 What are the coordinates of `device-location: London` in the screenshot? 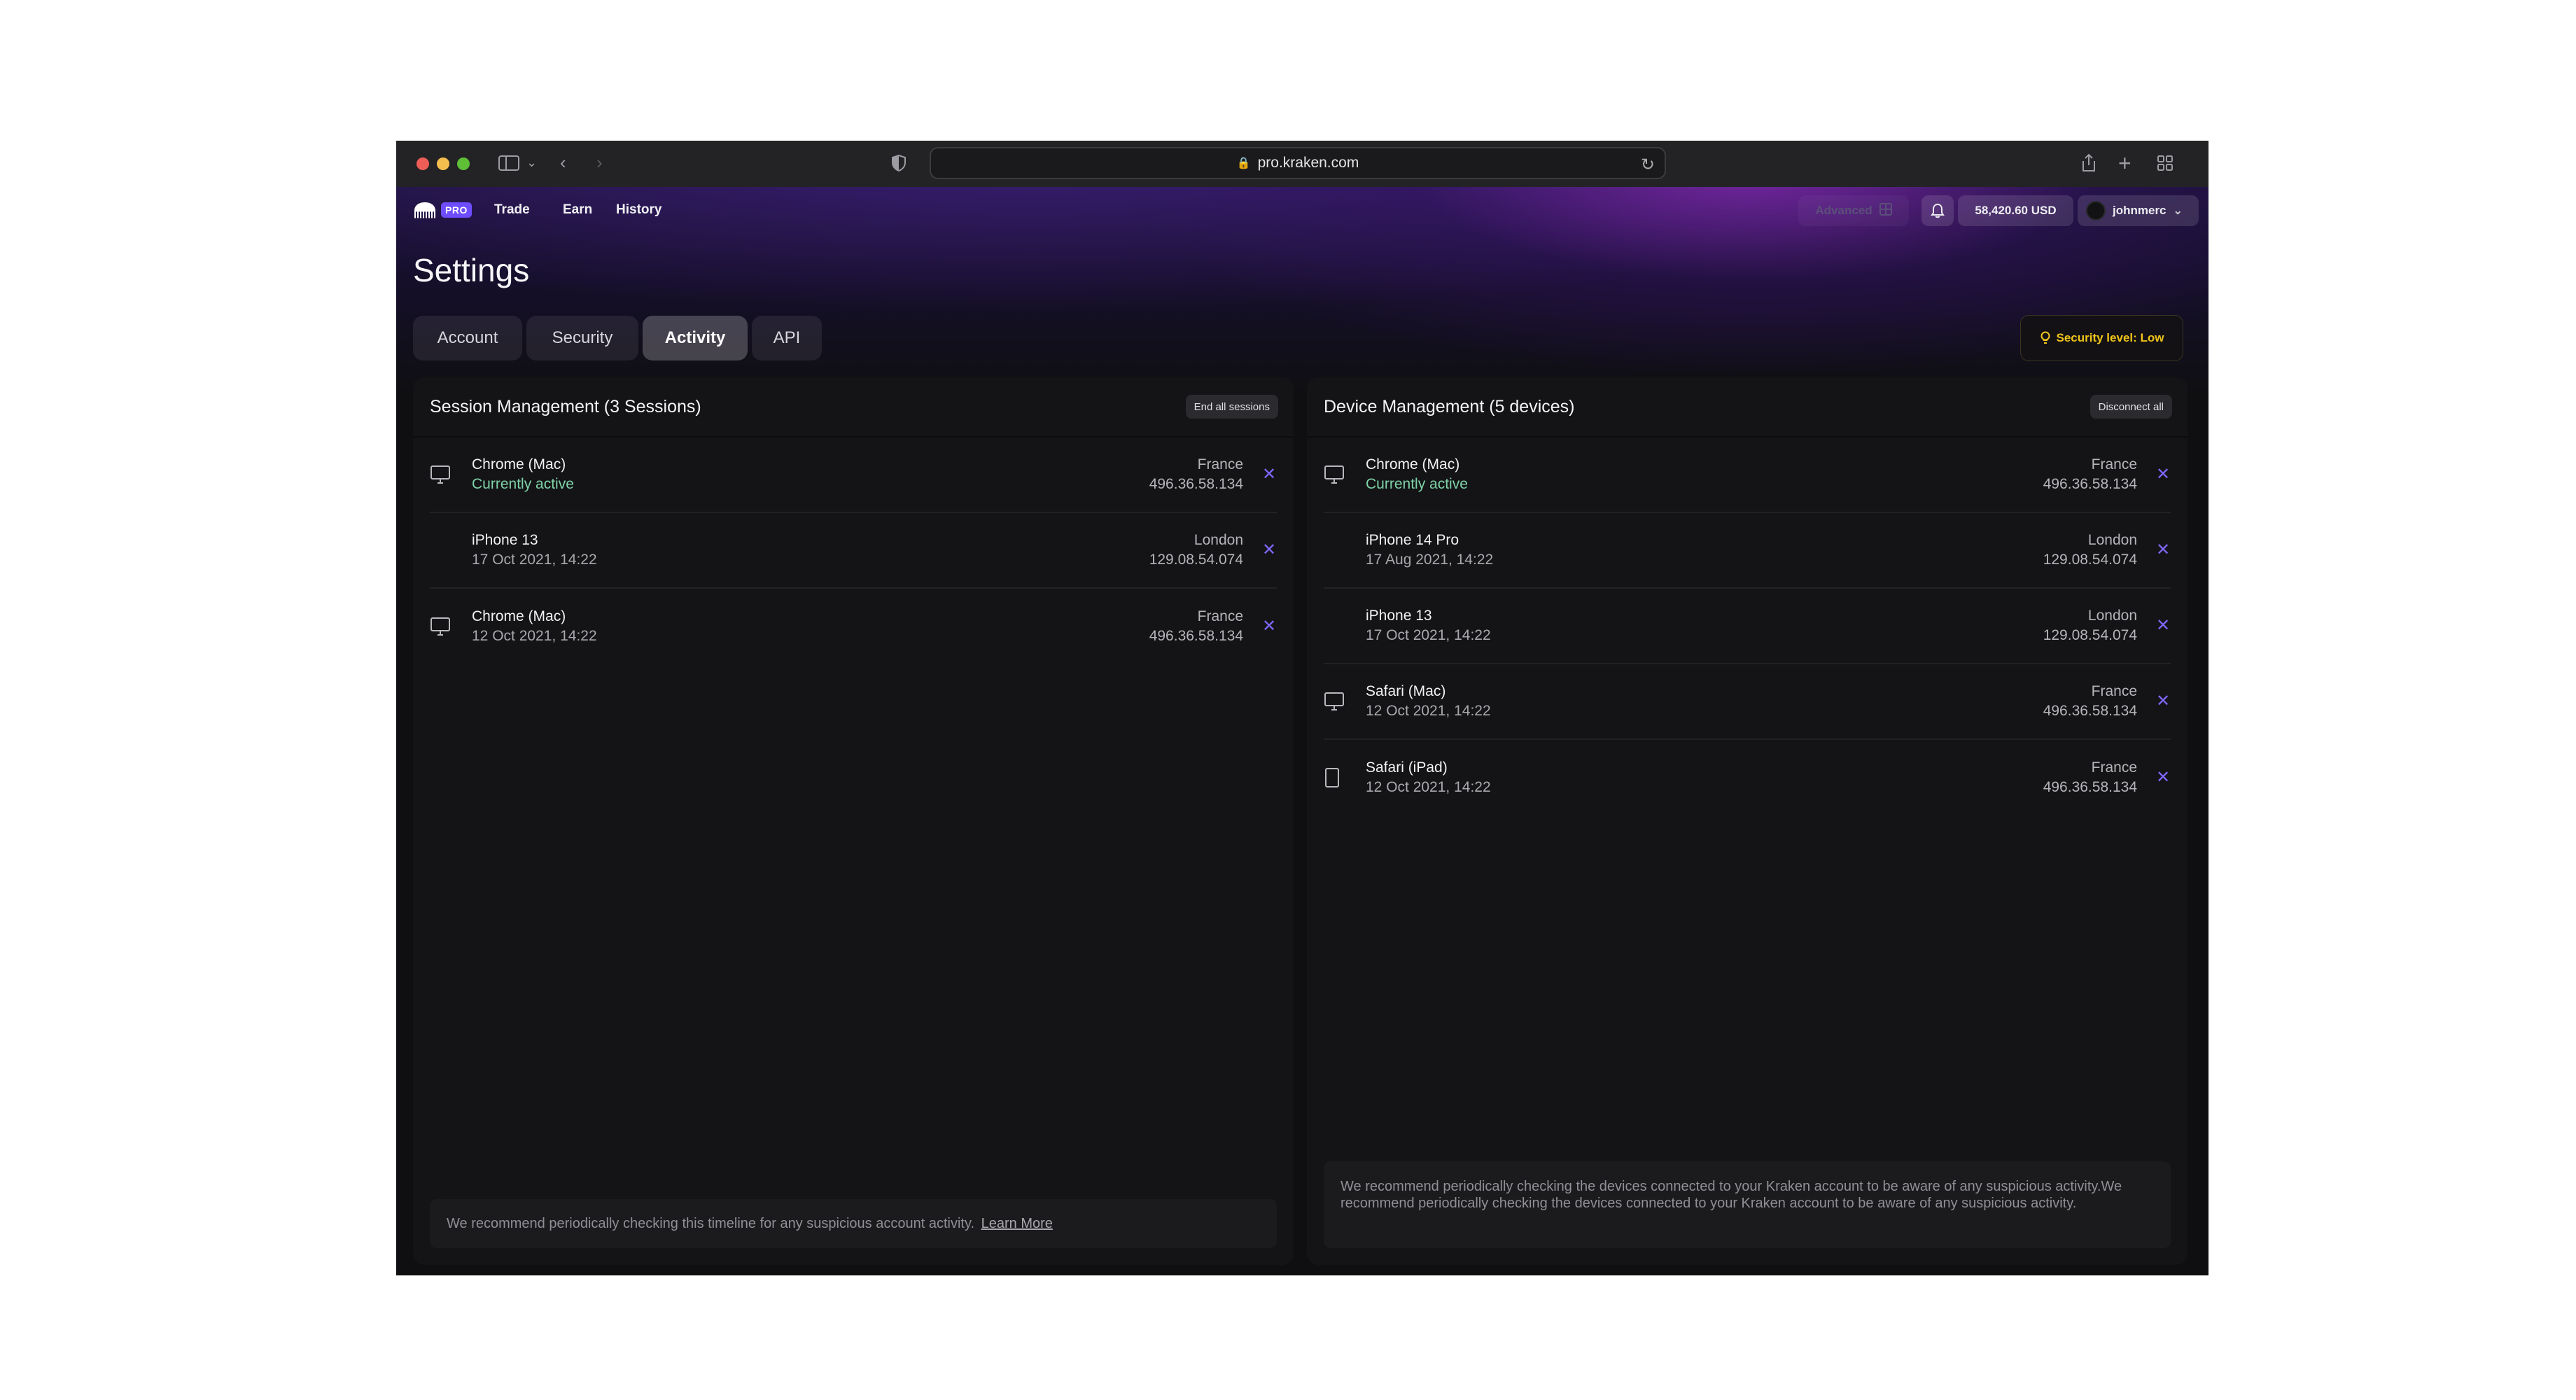 It's located at (2112, 616).